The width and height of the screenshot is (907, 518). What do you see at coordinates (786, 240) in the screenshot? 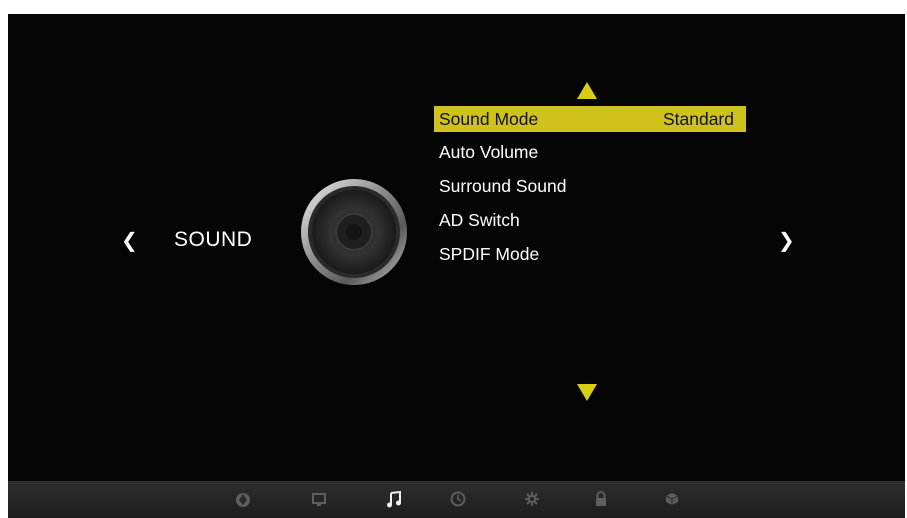
I see `next-category-arrow: ❯` at bounding box center [786, 240].